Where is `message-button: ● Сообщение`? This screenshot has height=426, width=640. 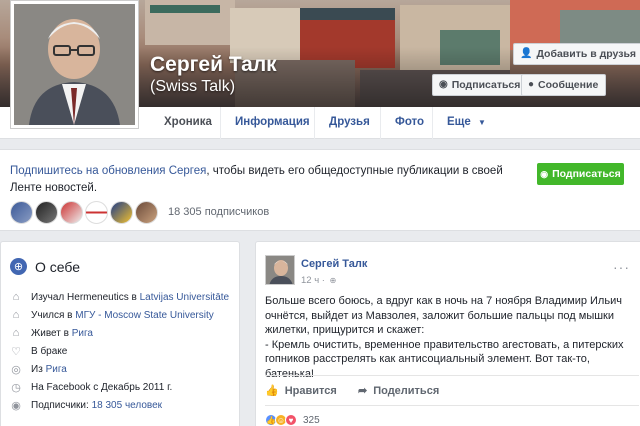 message-button: ● Сообщение is located at coordinates (564, 85).